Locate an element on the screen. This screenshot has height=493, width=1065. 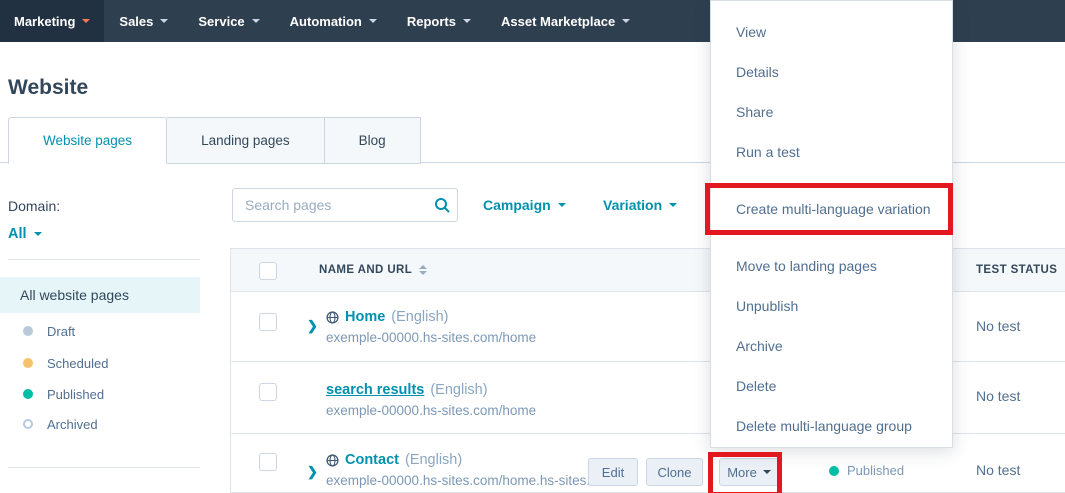
menu-item-share: Share is located at coordinates (831, 112).